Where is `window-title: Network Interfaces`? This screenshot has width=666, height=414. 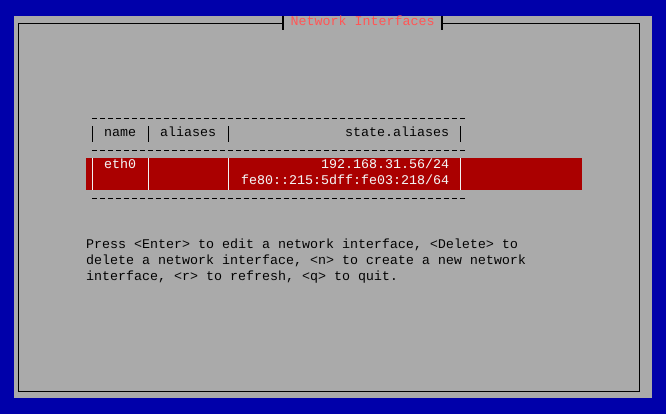 window-title: Network Interfaces is located at coordinates (363, 23).